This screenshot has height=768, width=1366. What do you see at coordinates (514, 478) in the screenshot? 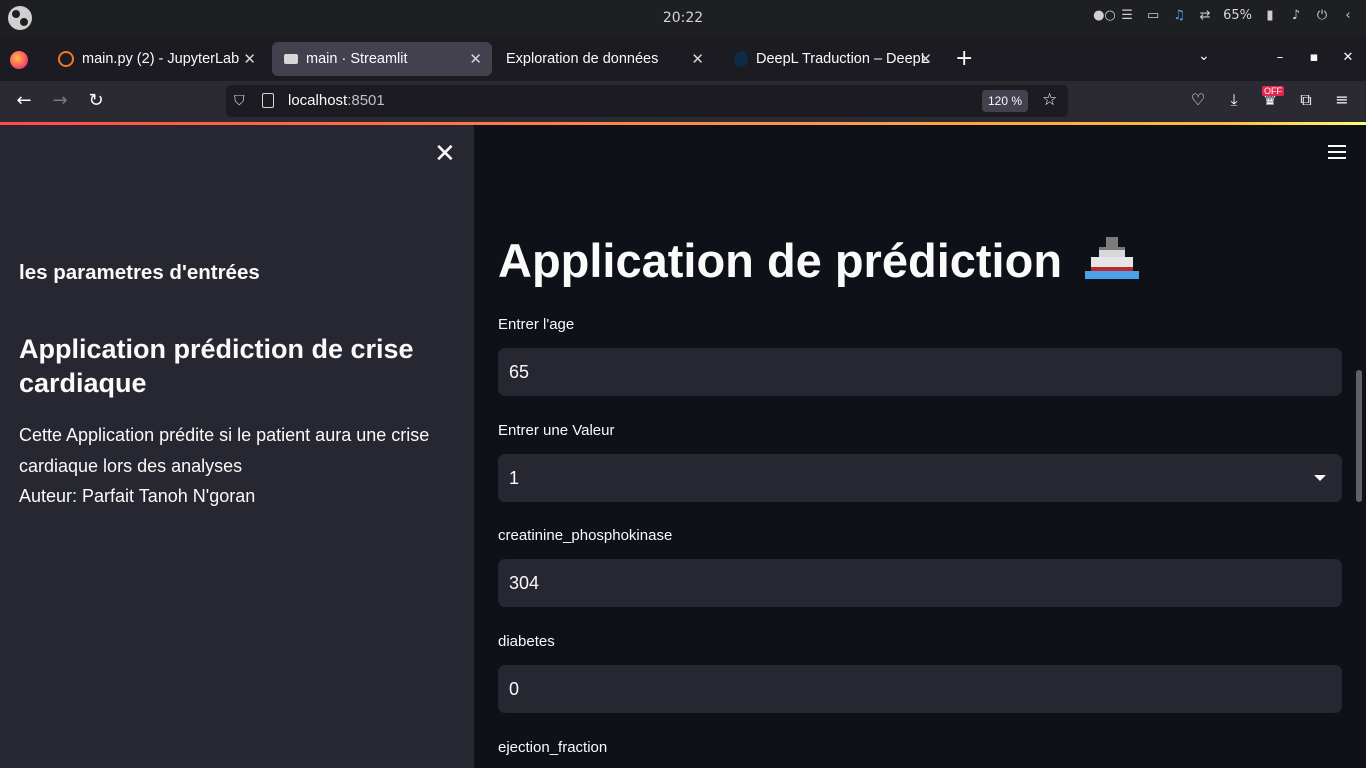
I see `valeur-select-value: 1` at bounding box center [514, 478].